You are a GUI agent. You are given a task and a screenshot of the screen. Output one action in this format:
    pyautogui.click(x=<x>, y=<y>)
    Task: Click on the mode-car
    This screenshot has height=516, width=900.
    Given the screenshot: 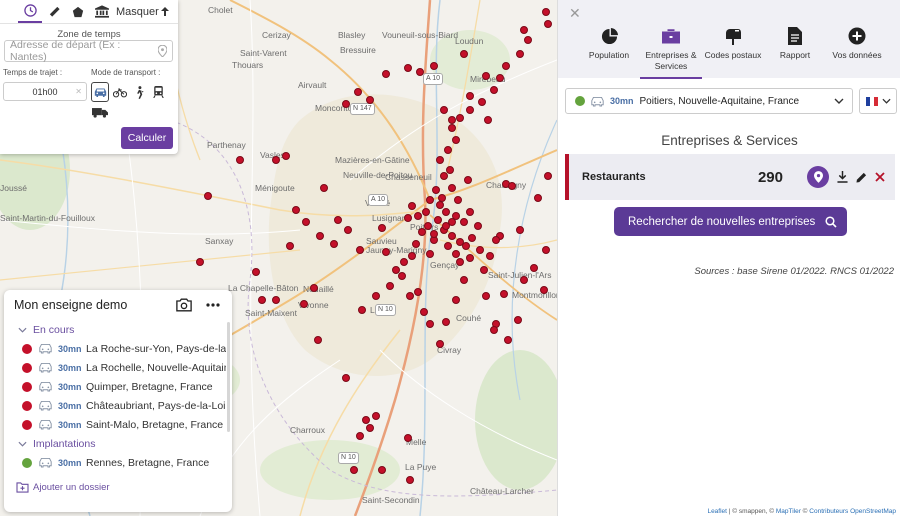 What is the action you would take?
    pyautogui.click(x=100, y=92)
    